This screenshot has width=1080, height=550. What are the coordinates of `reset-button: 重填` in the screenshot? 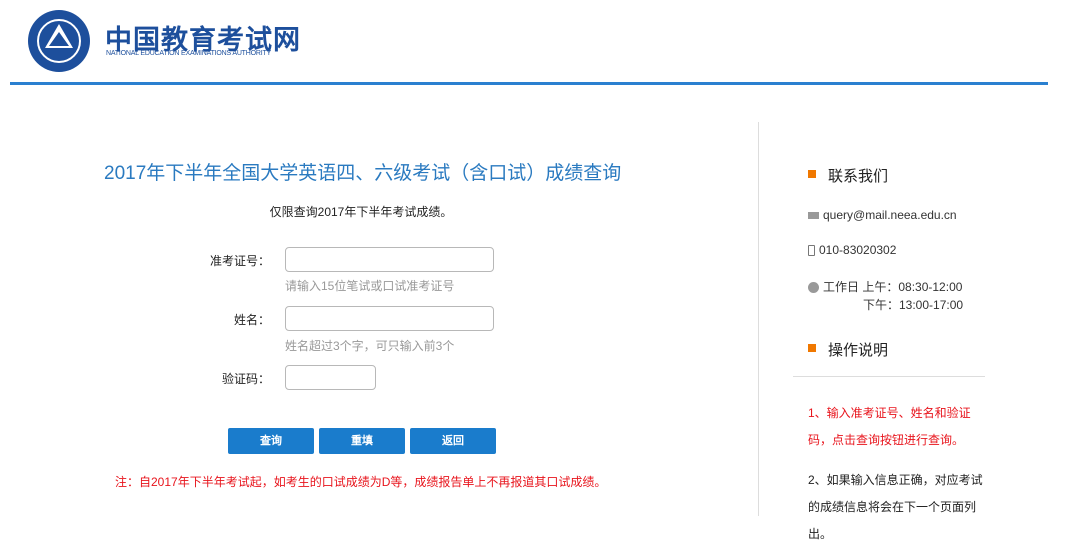 It's located at (362, 441).